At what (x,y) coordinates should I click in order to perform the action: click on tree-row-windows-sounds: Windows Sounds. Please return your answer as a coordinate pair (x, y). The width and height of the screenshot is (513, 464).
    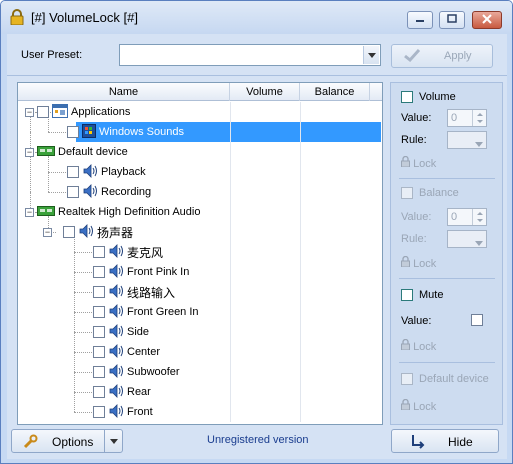
    Looking at the image, I should click on (200, 132).